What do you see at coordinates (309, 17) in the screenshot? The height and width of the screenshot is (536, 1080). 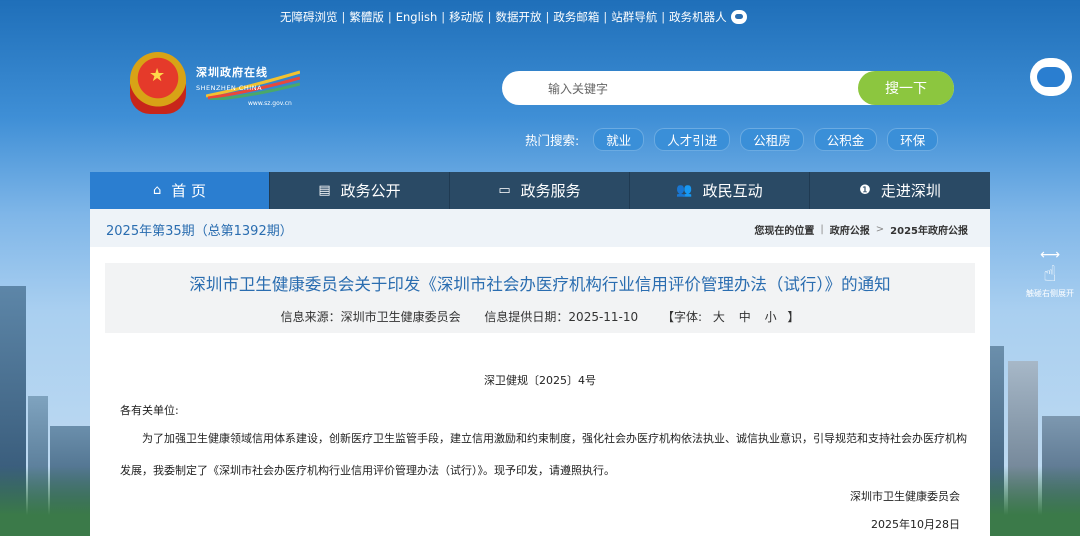 I see `link-accessibility: 无障碍浏览` at bounding box center [309, 17].